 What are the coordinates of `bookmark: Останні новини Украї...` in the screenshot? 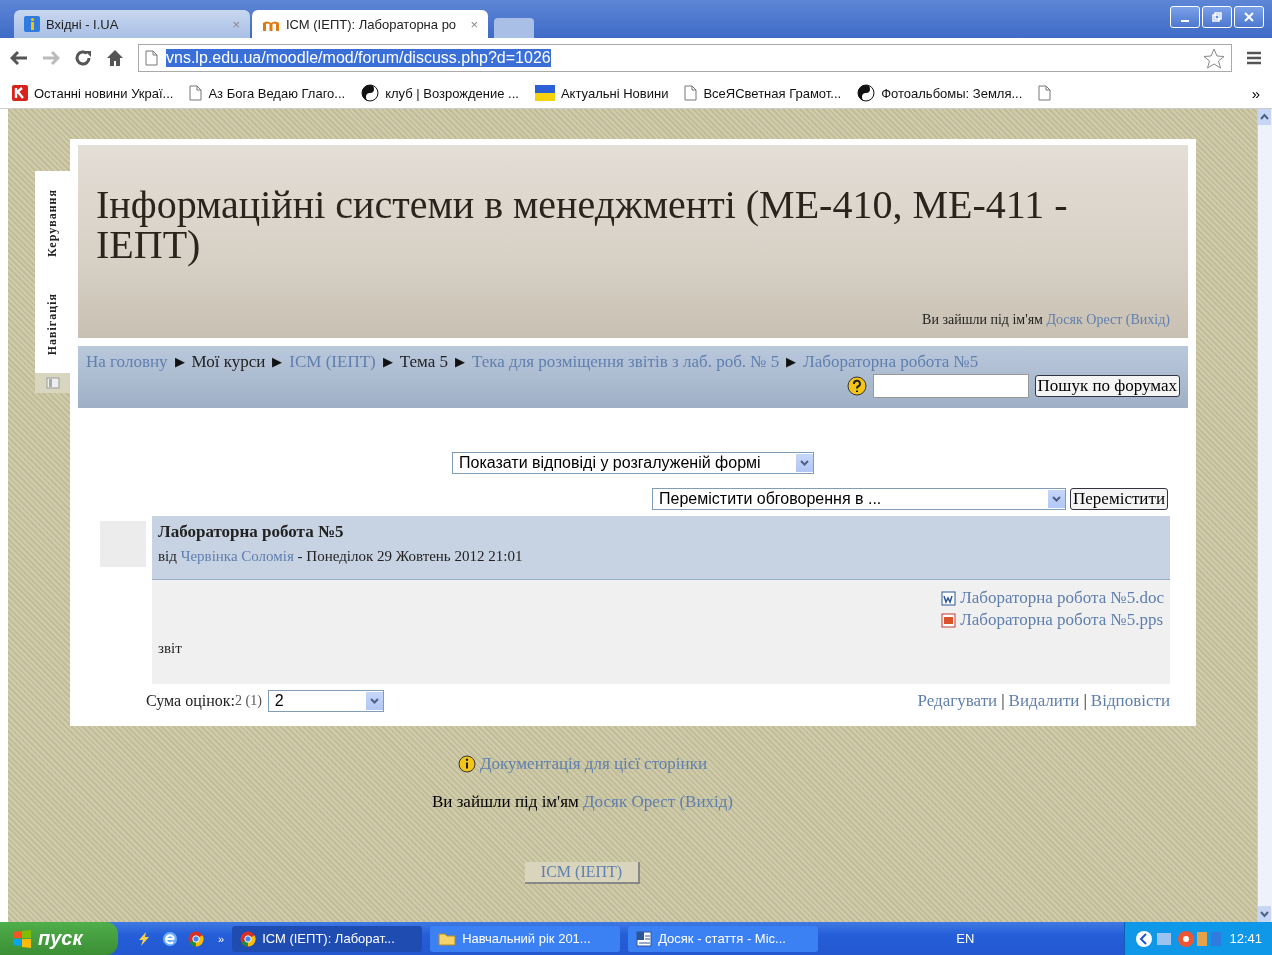 It's located at (93, 93).